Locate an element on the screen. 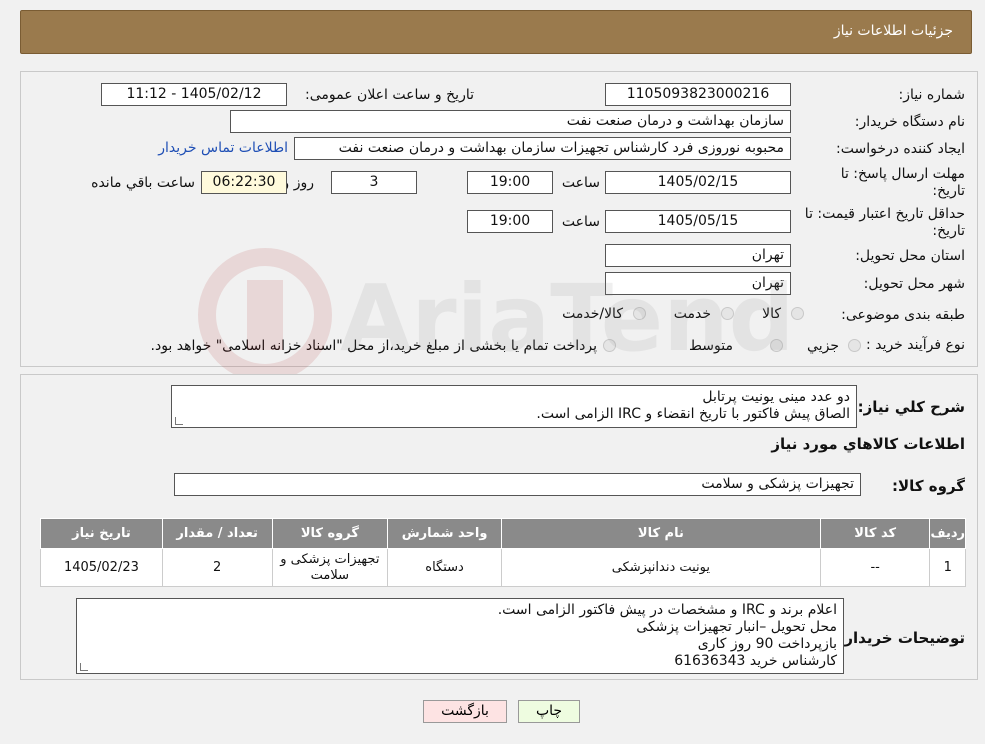 This screenshot has width=985, height=744. reply-deadline-label: مهلت ارسال پاسخ: تا تاریخ: is located at coordinates (902, 182).